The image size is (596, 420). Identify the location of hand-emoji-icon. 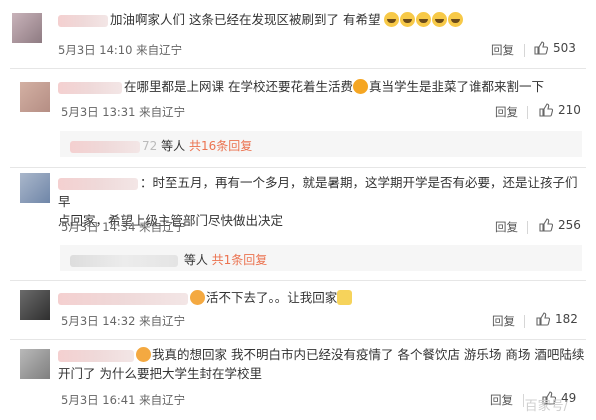
(345, 297).